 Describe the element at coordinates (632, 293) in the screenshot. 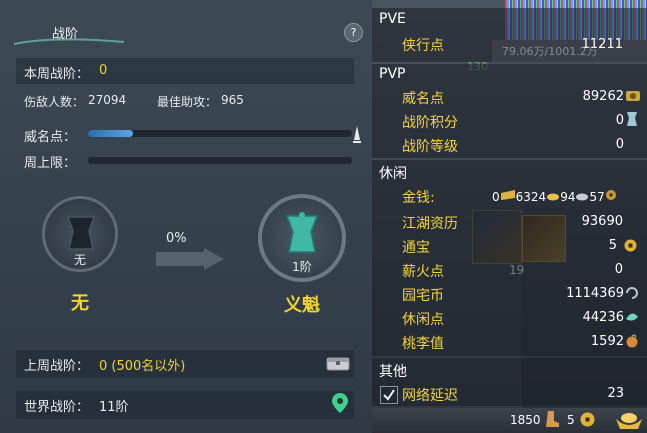

I see `house-coin-icon` at that location.